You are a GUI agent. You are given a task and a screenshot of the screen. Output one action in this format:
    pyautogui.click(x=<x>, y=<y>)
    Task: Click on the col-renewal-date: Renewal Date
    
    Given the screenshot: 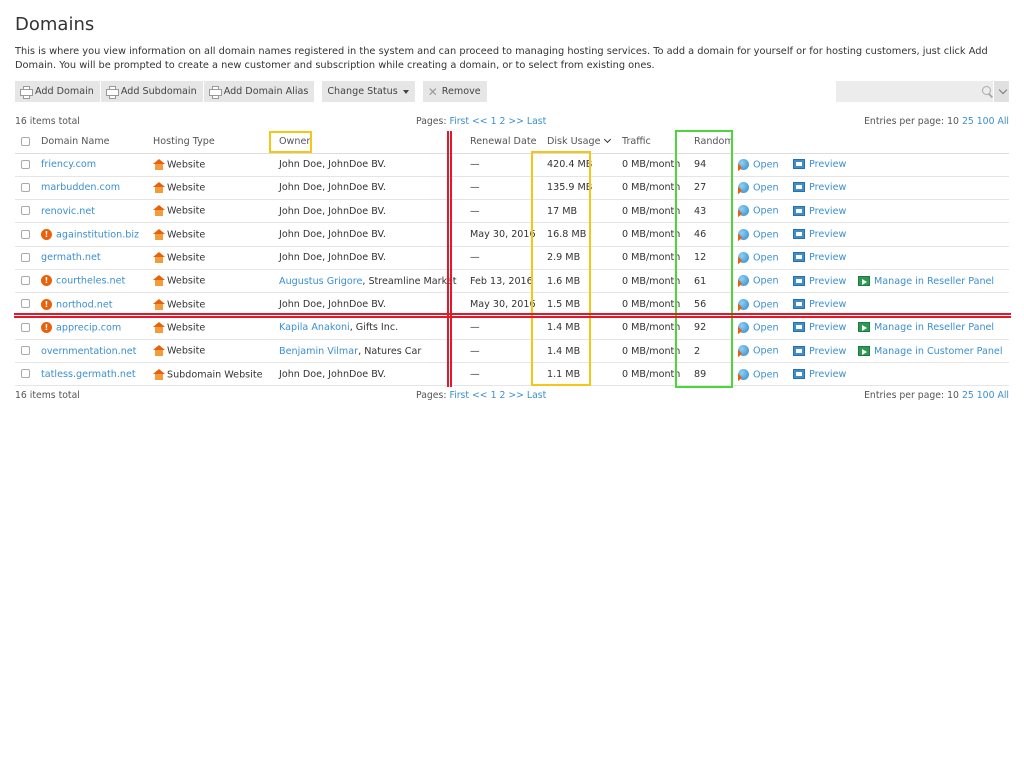 What is the action you would take?
    pyautogui.click(x=498, y=142)
    